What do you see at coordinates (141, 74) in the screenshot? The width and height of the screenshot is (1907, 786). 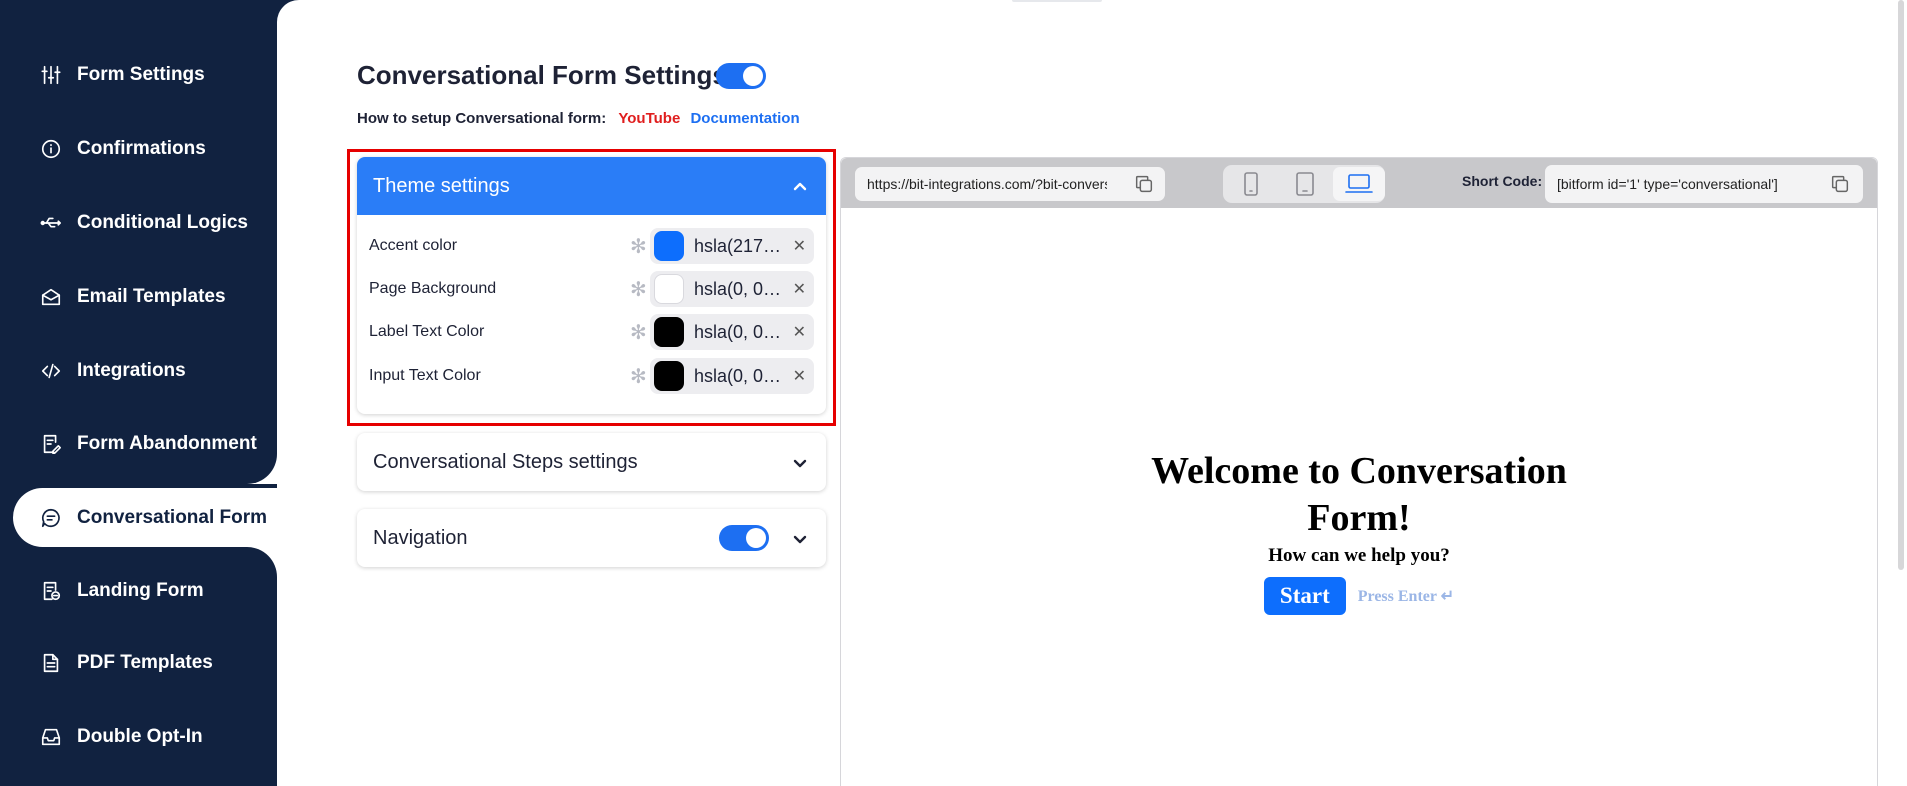 I see `sidebar-item-label: Form Settings` at bounding box center [141, 74].